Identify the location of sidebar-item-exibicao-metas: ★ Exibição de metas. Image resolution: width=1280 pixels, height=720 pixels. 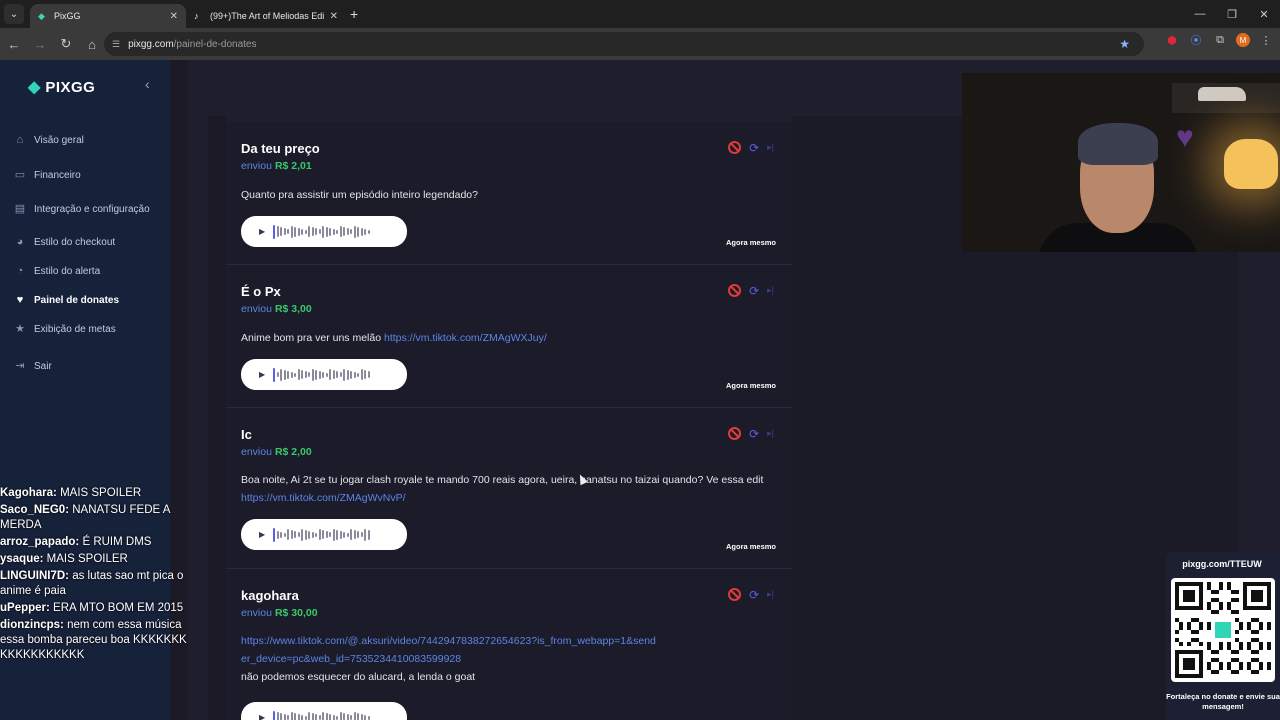
(65, 329).